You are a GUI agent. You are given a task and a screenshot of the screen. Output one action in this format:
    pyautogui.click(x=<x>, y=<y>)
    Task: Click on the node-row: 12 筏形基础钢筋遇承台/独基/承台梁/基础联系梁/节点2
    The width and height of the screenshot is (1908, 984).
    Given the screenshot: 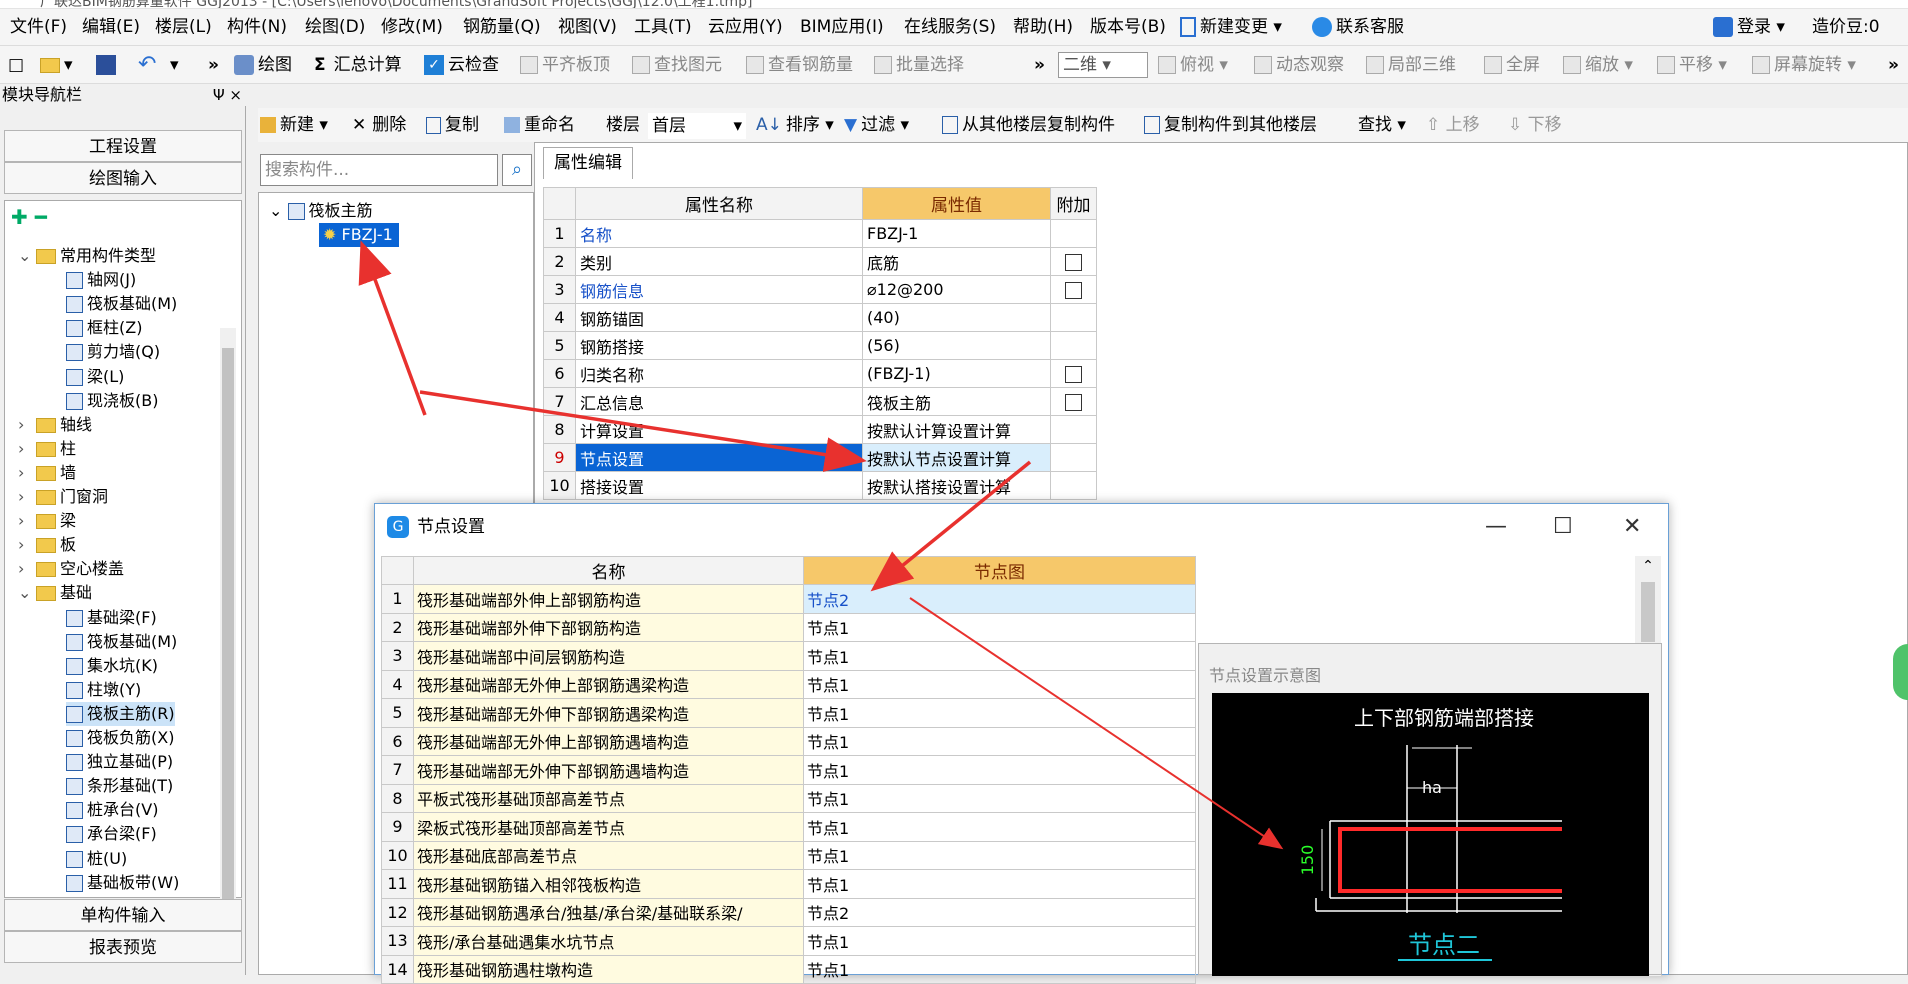 What is the action you would take?
    pyautogui.click(x=788, y=912)
    